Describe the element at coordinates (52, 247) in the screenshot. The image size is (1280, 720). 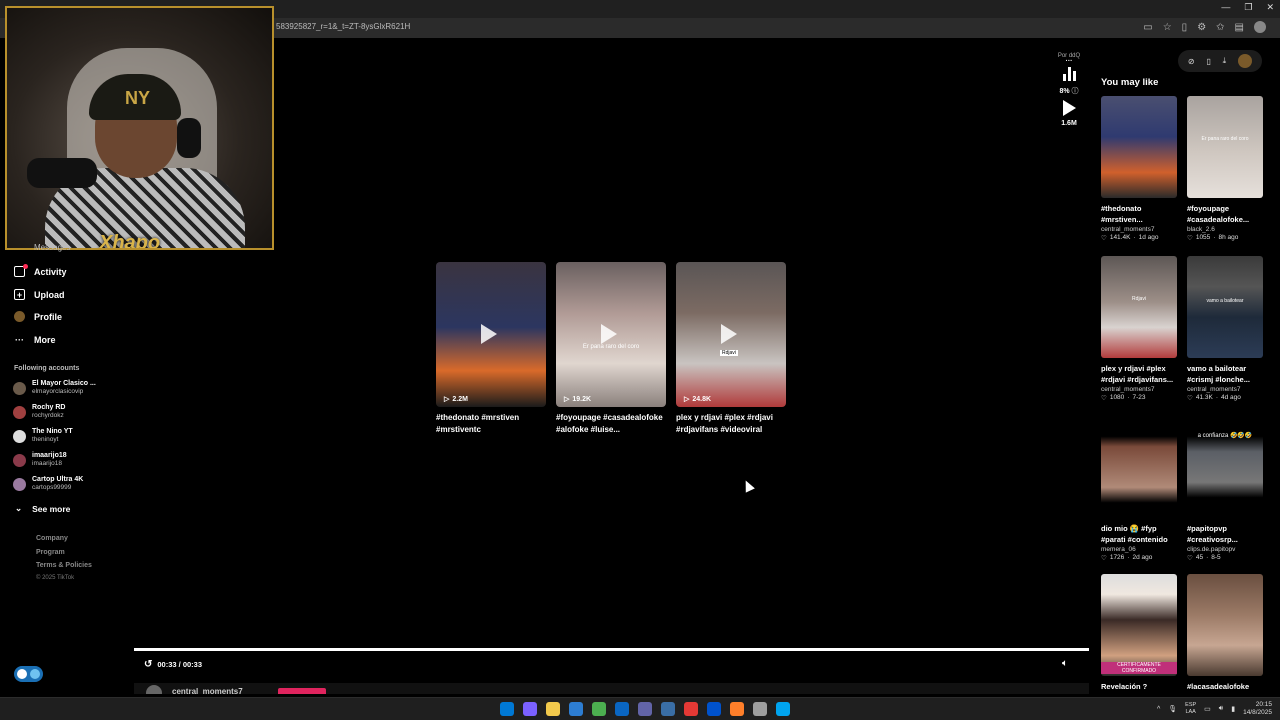
I see `sidebar-item-messages-partial: Messages` at that location.